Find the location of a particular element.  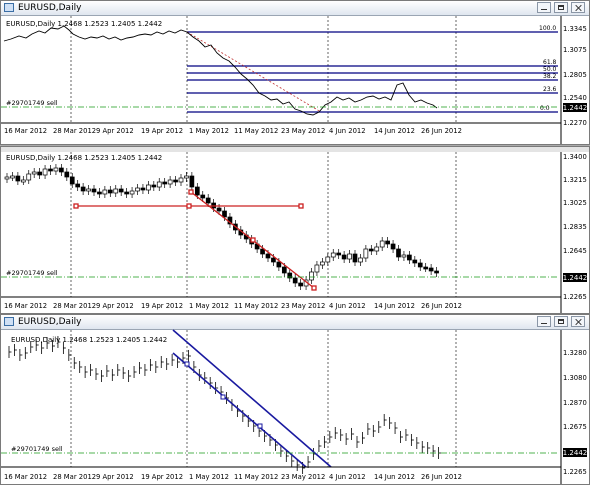

symbol-info: EURUSD,Daily 1.2468 1.2523 1.2405 1.2442 is located at coordinates (84, 24).